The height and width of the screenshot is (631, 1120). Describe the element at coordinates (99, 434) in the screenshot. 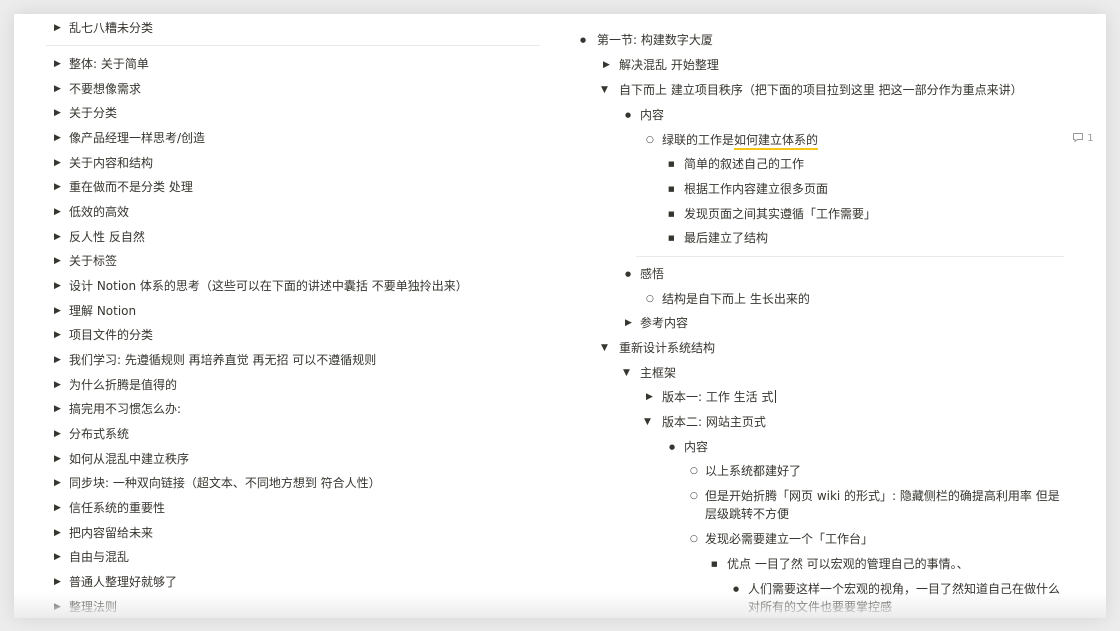

I see `toggle-item: 分布式系统` at that location.